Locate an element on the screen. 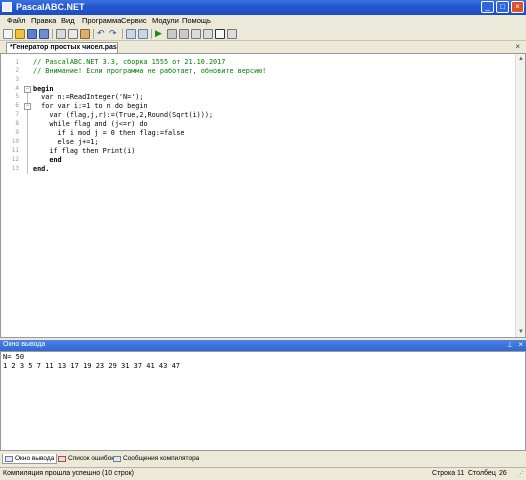 The width and height of the screenshot is (526, 480). line-number: 1 is located at coordinates (17, 62).